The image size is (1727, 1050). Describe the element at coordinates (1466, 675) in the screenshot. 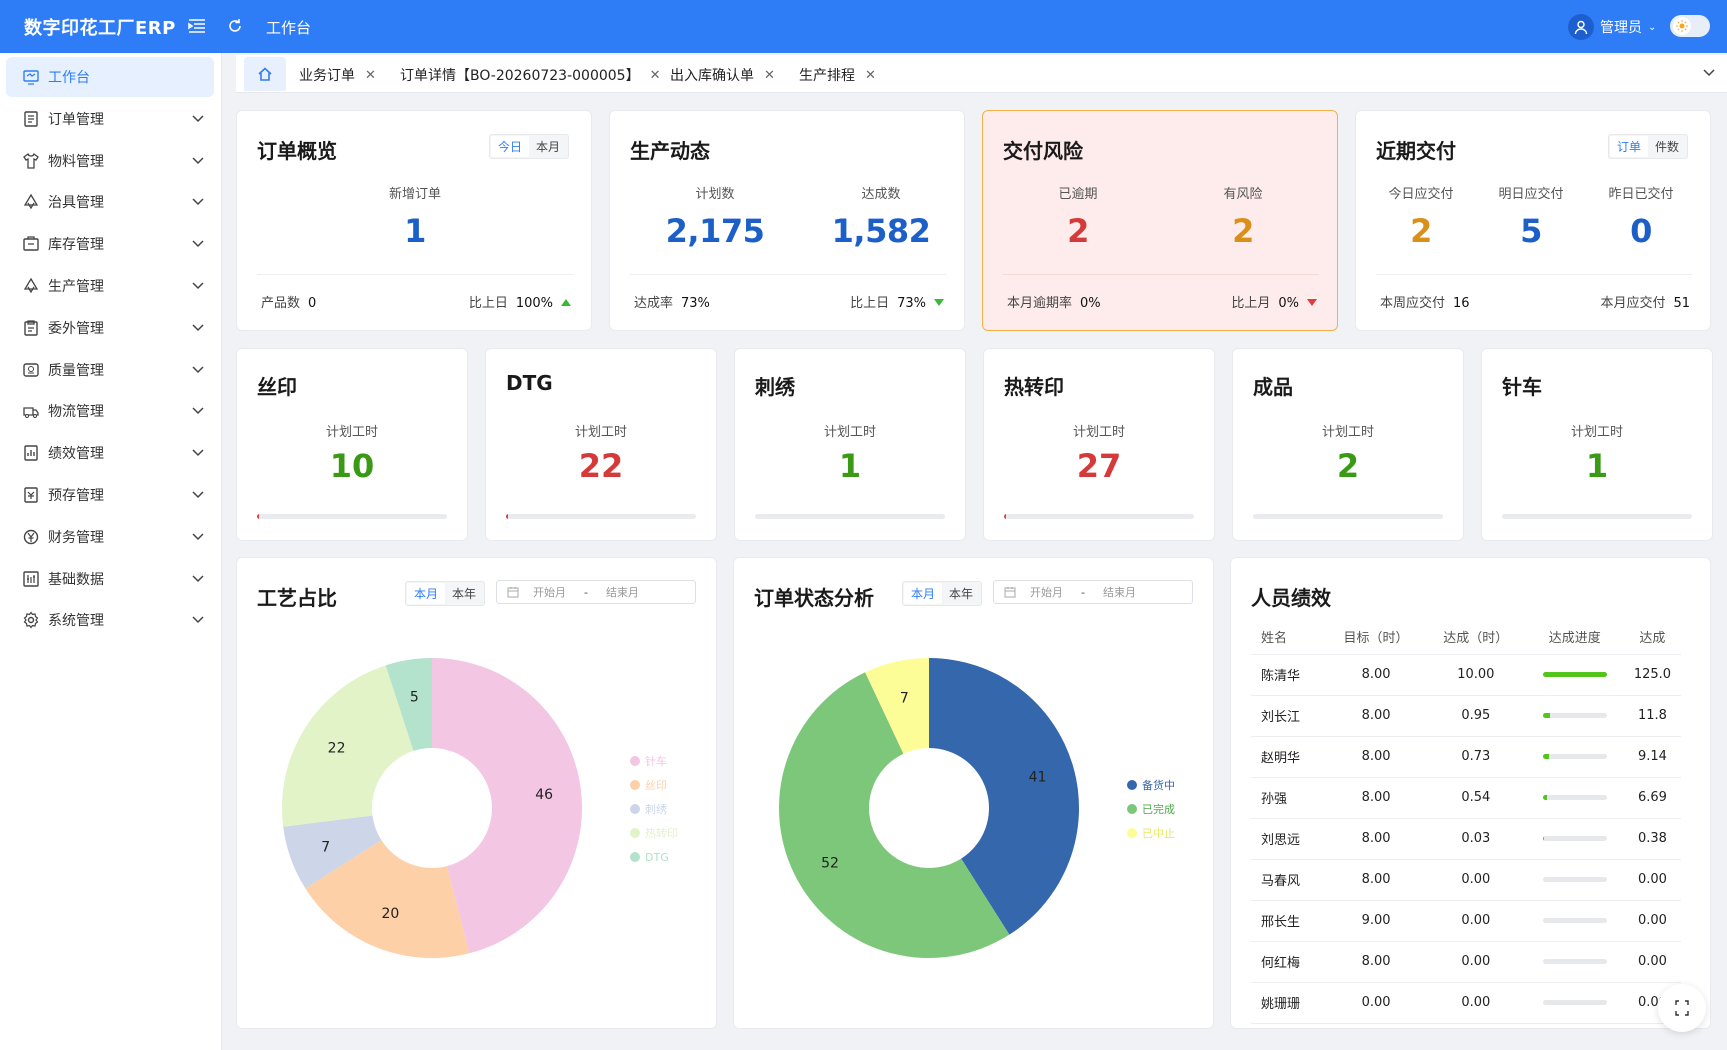

I see `table-row: 陈清华 8.00 10.00 125.0` at that location.